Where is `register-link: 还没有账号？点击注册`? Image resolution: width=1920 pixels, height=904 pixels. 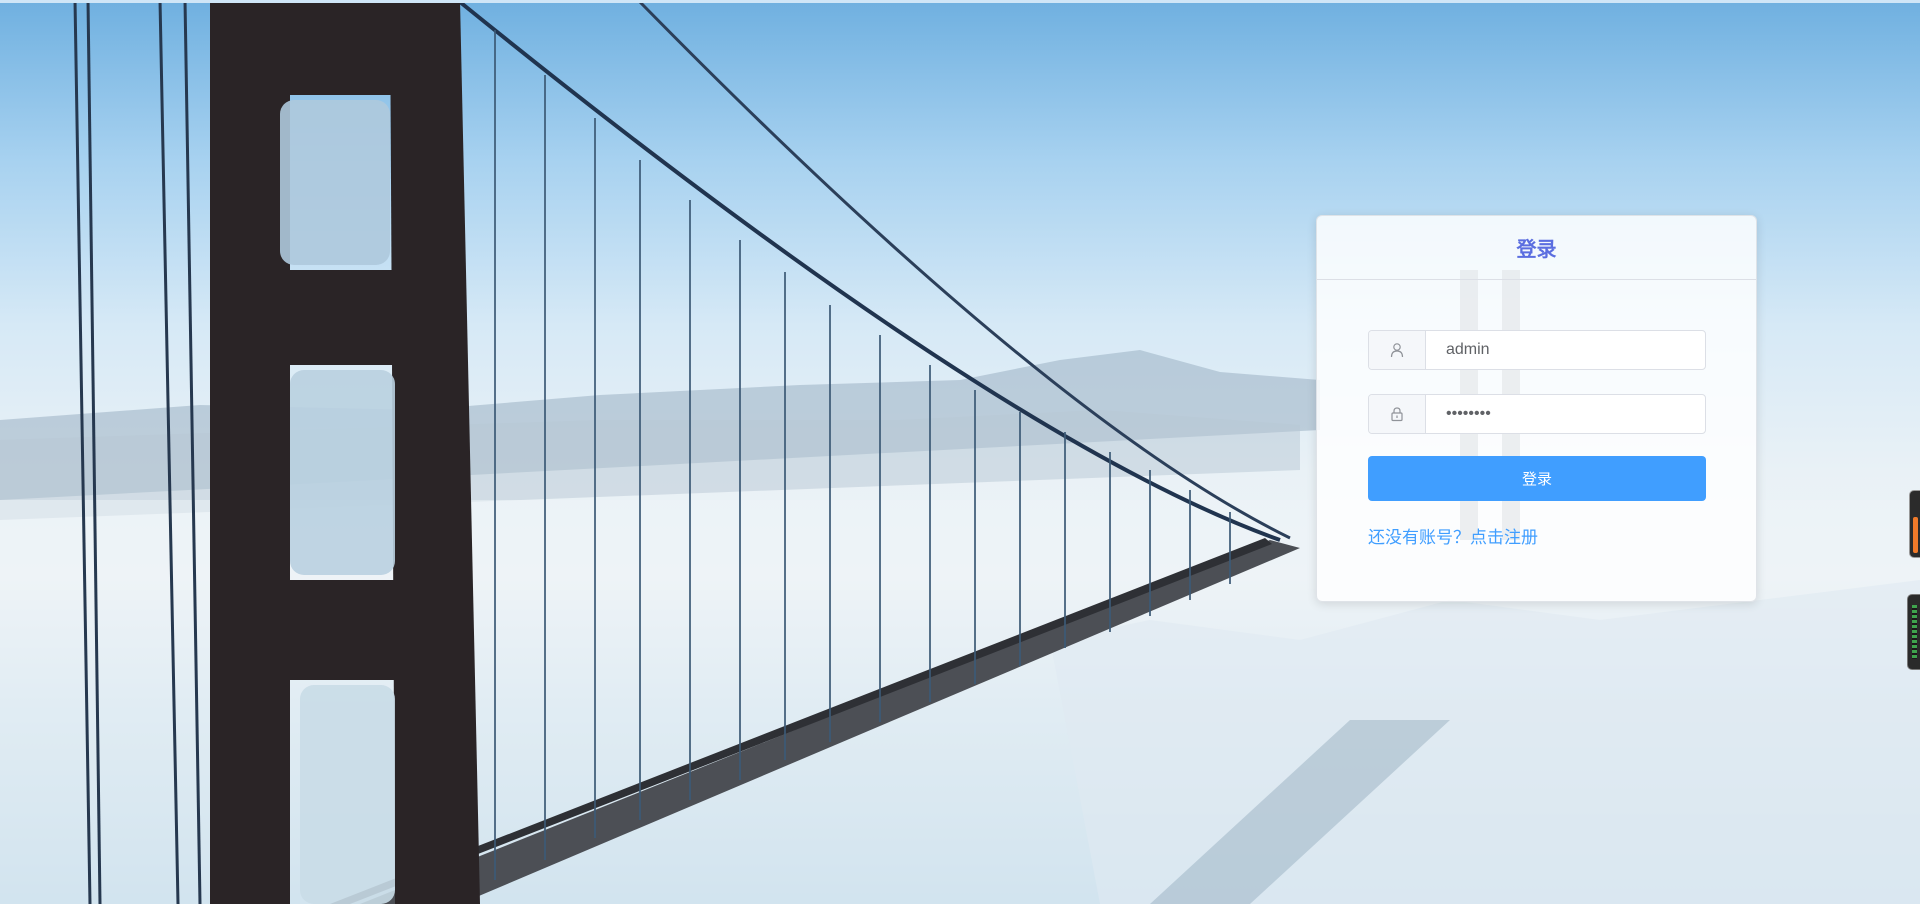
register-link: 还没有账号？点击注册 is located at coordinates (1453, 535).